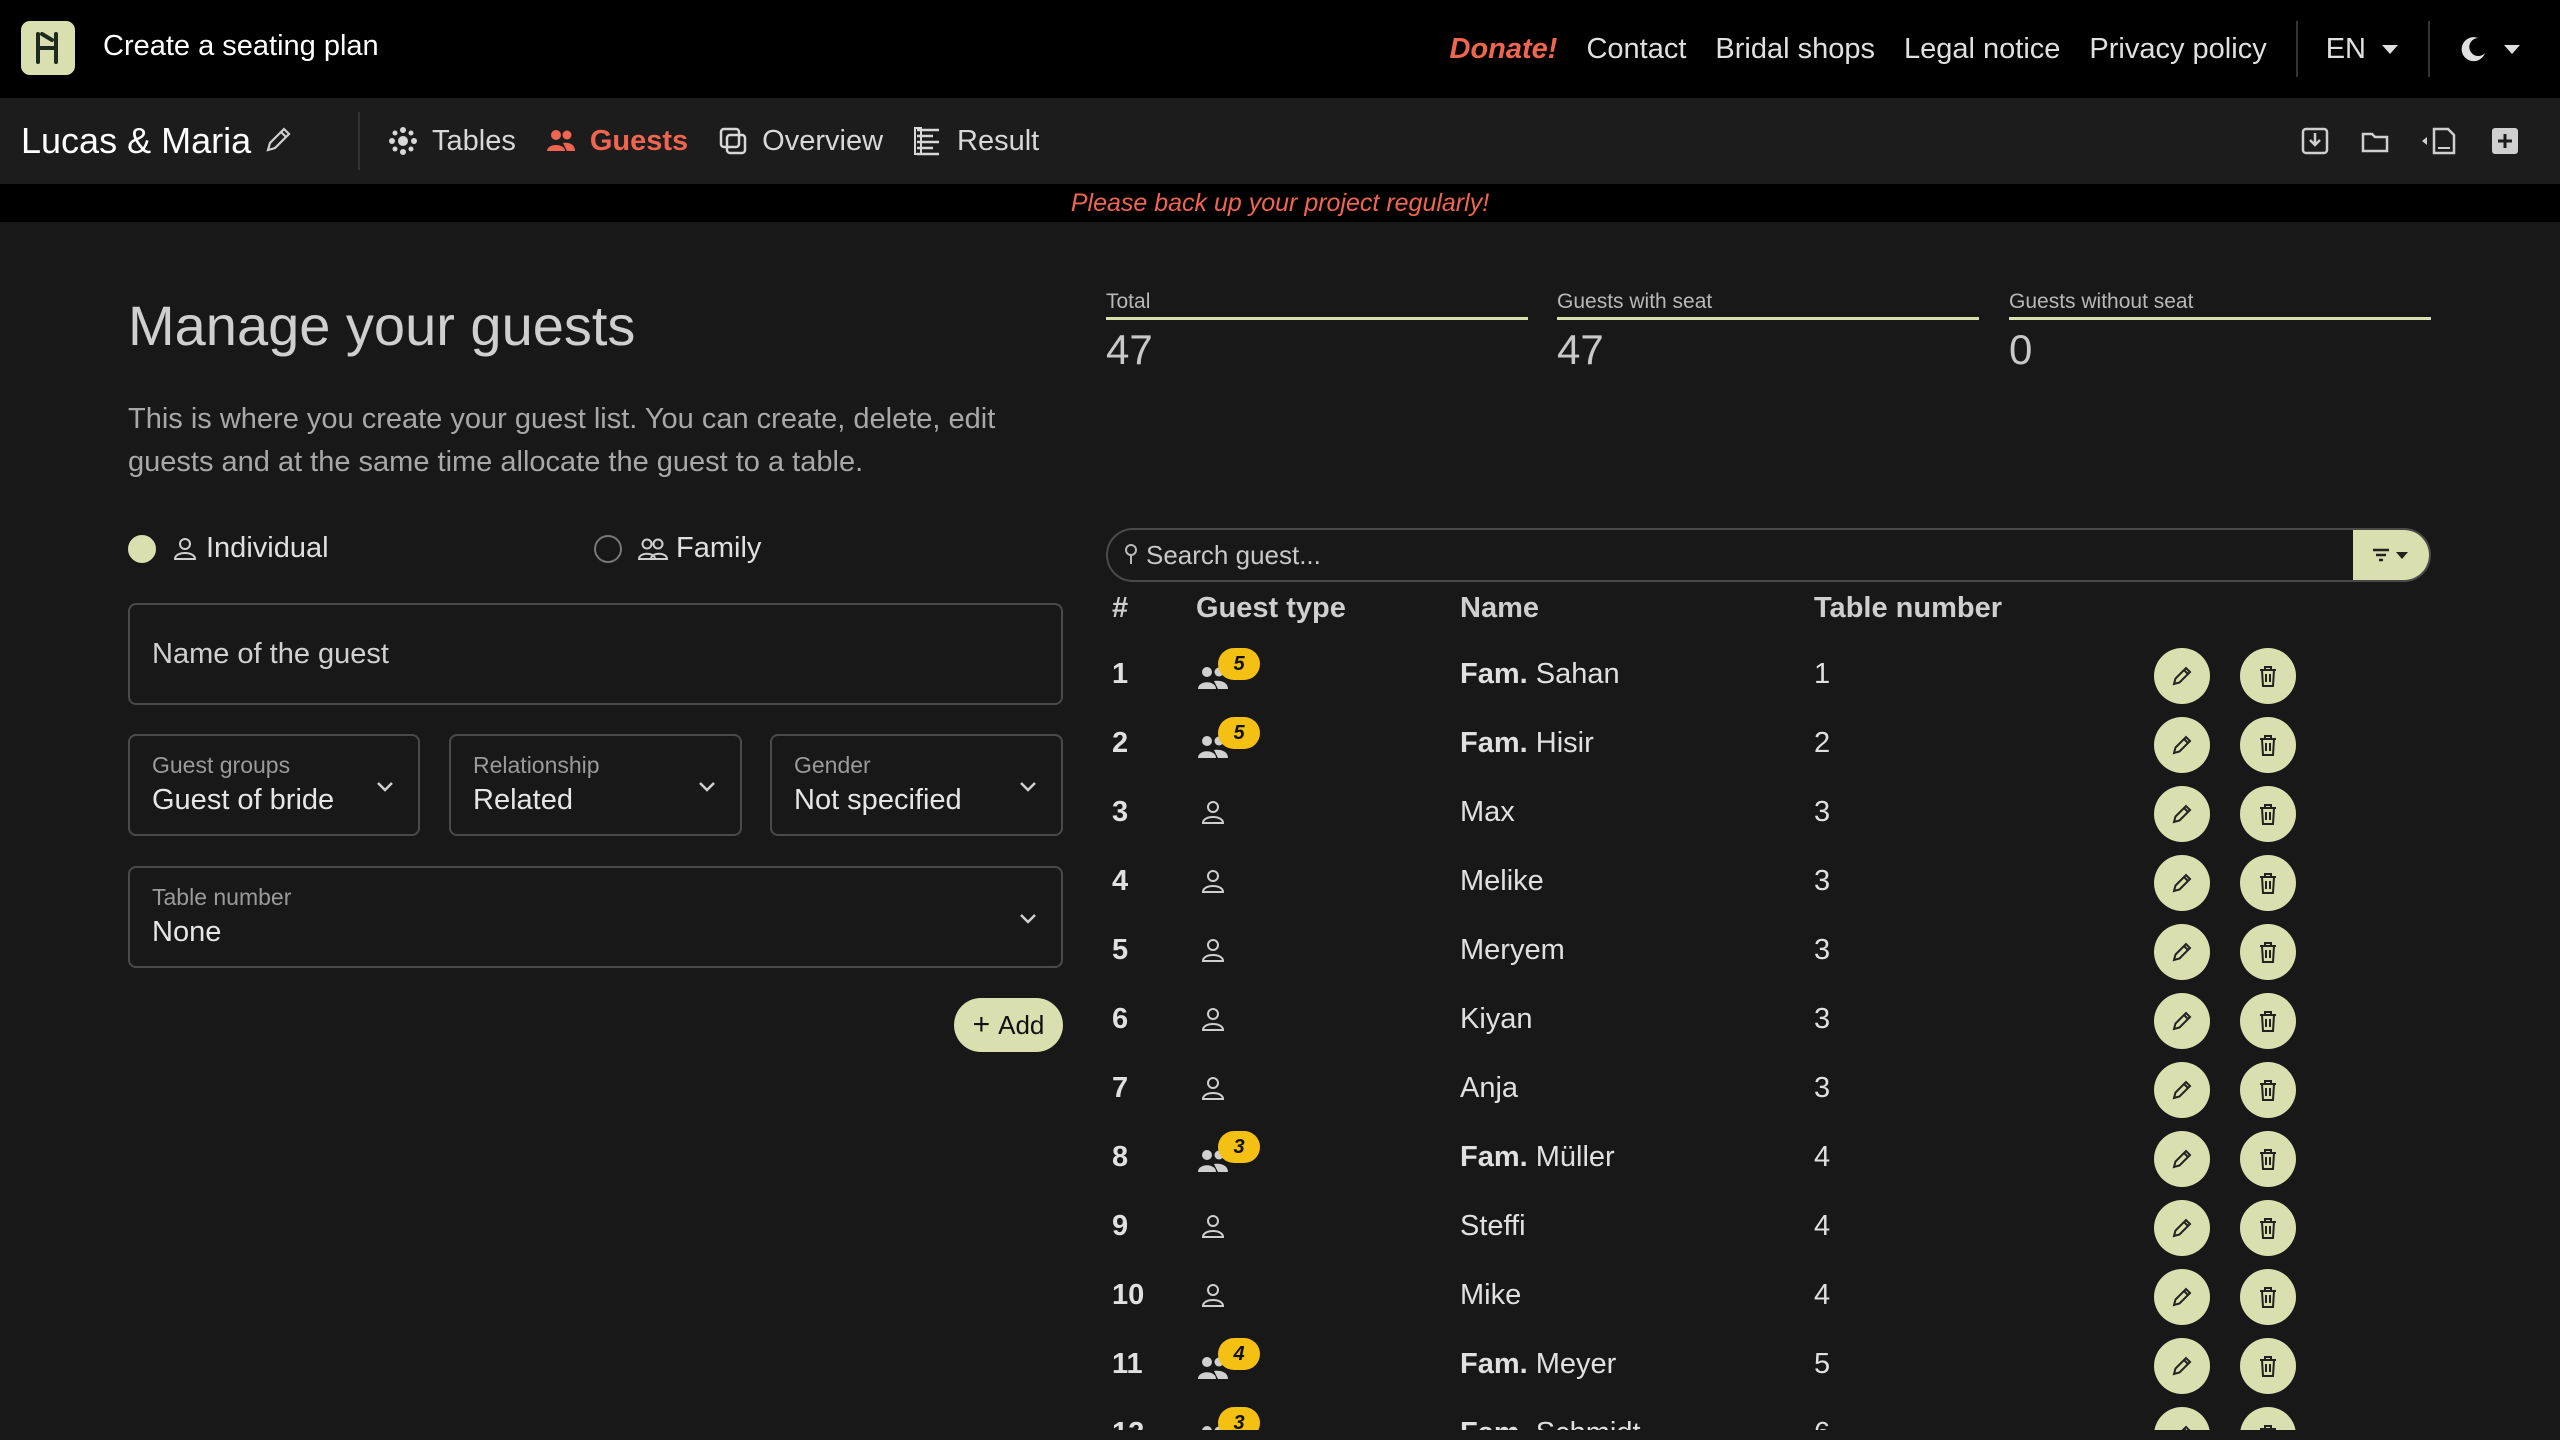 The image size is (2560, 1440). What do you see at coordinates (916, 785) in the screenshot?
I see `gender-select: Gender Not specified` at bounding box center [916, 785].